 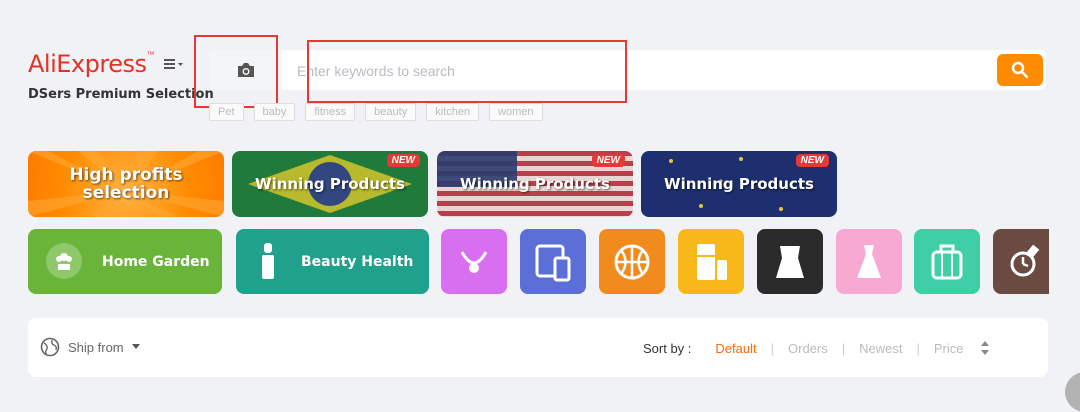 I want to click on globe-icon, so click(x=50, y=347).